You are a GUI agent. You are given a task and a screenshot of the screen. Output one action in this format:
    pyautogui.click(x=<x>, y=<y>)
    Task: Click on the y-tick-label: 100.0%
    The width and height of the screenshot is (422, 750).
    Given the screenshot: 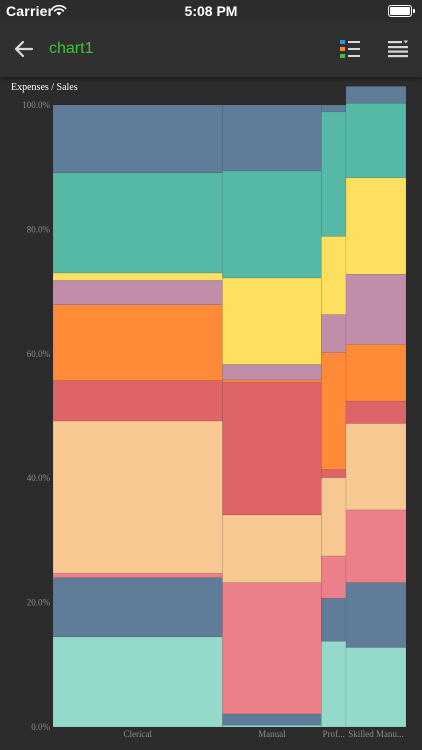 What is the action you would take?
    pyautogui.click(x=36, y=105)
    